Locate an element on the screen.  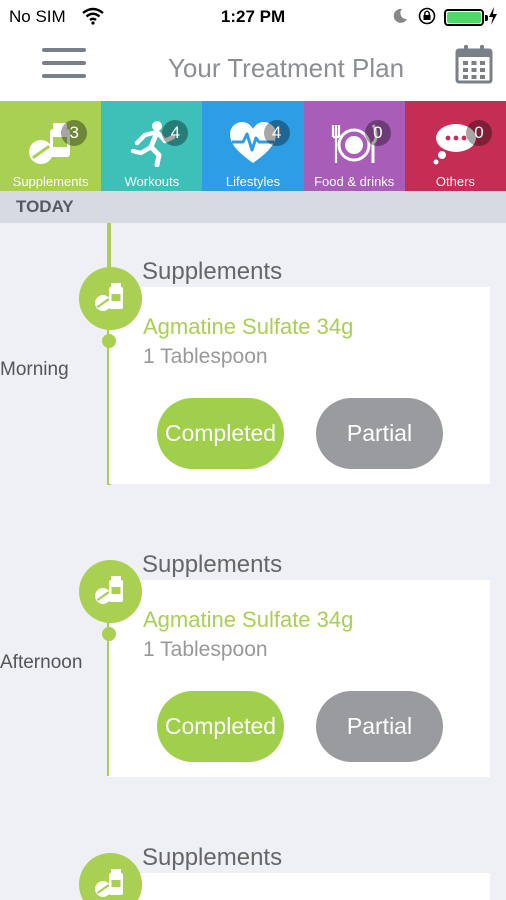
tab-label: Workouts is located at coordinates (152, 181).